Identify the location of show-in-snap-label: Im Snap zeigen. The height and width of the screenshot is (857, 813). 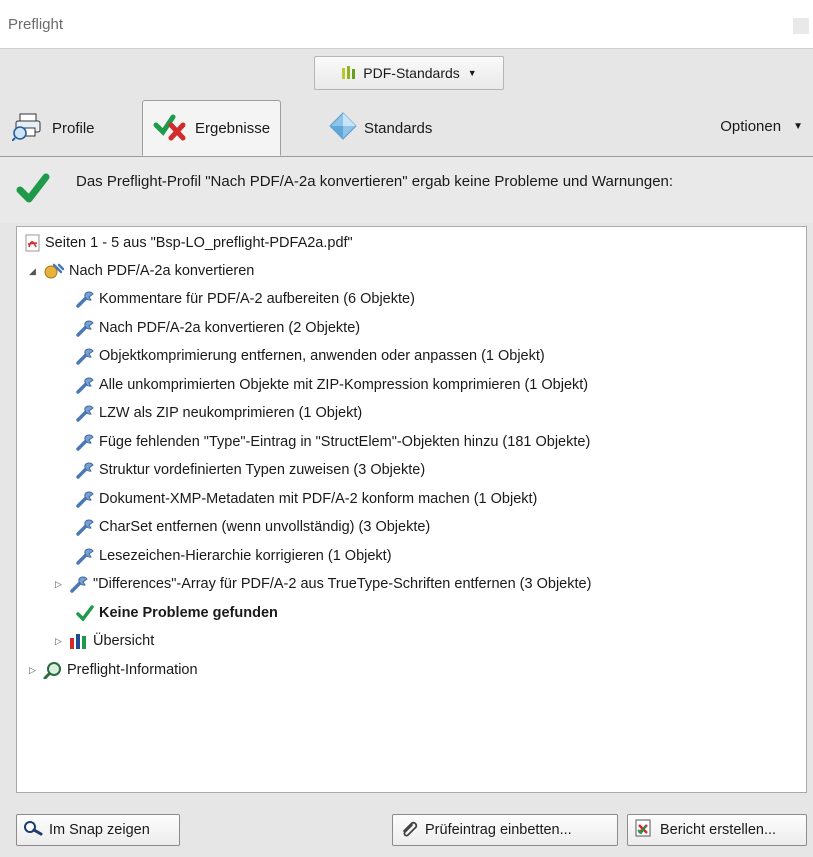
(99, 830).